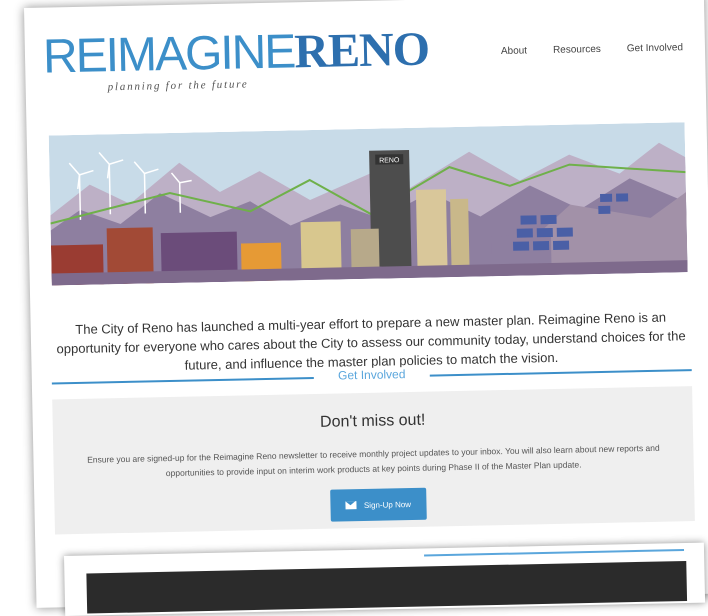  I want to click on section-heading-get-involved: Get Involved, so click(371, 375).